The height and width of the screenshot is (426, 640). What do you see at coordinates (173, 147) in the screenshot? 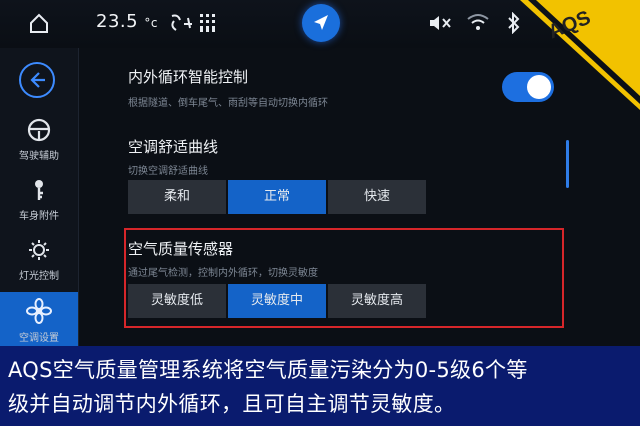
I see `comfort-curve-title: 空调舒适曲线` at bounding box center [173, 147].